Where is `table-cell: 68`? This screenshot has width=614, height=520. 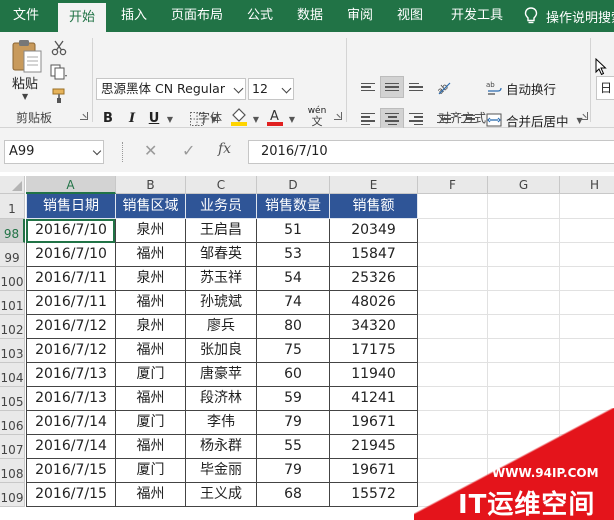
table-cell: 68 is located at coordinates (293, 495).